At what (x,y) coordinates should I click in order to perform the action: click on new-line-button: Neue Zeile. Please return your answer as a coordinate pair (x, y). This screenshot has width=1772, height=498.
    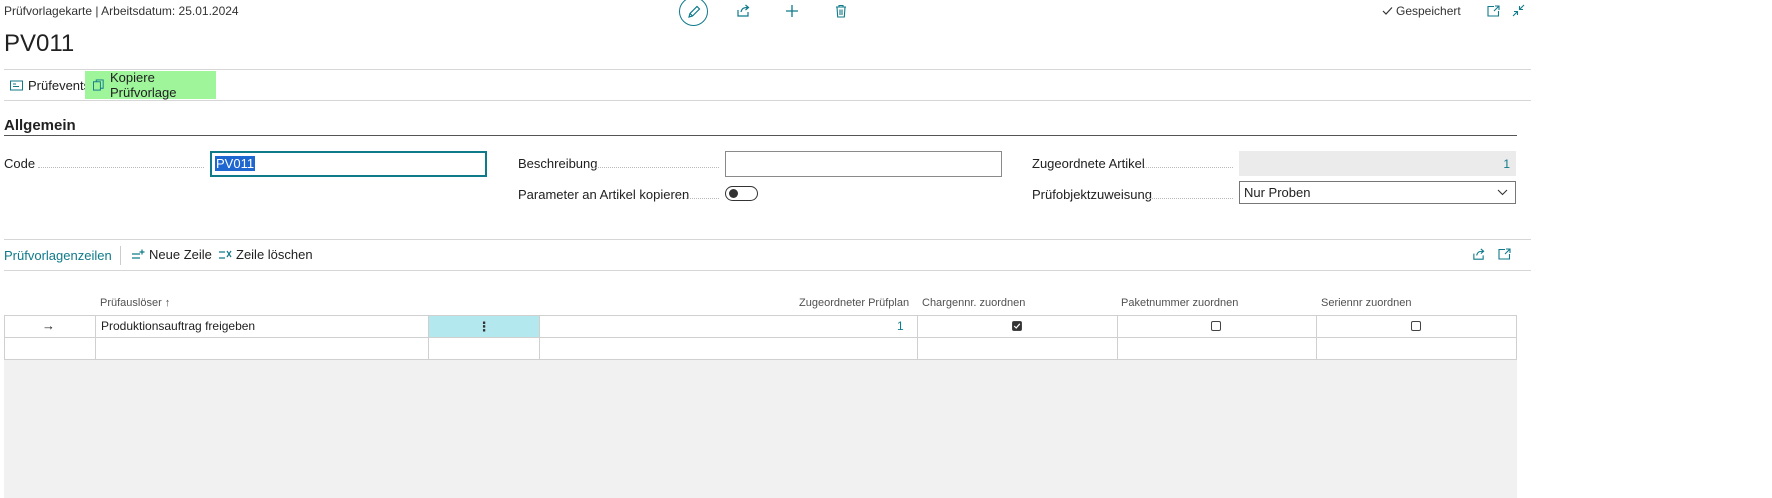
    Looking at the image, I should click on (171, 254).